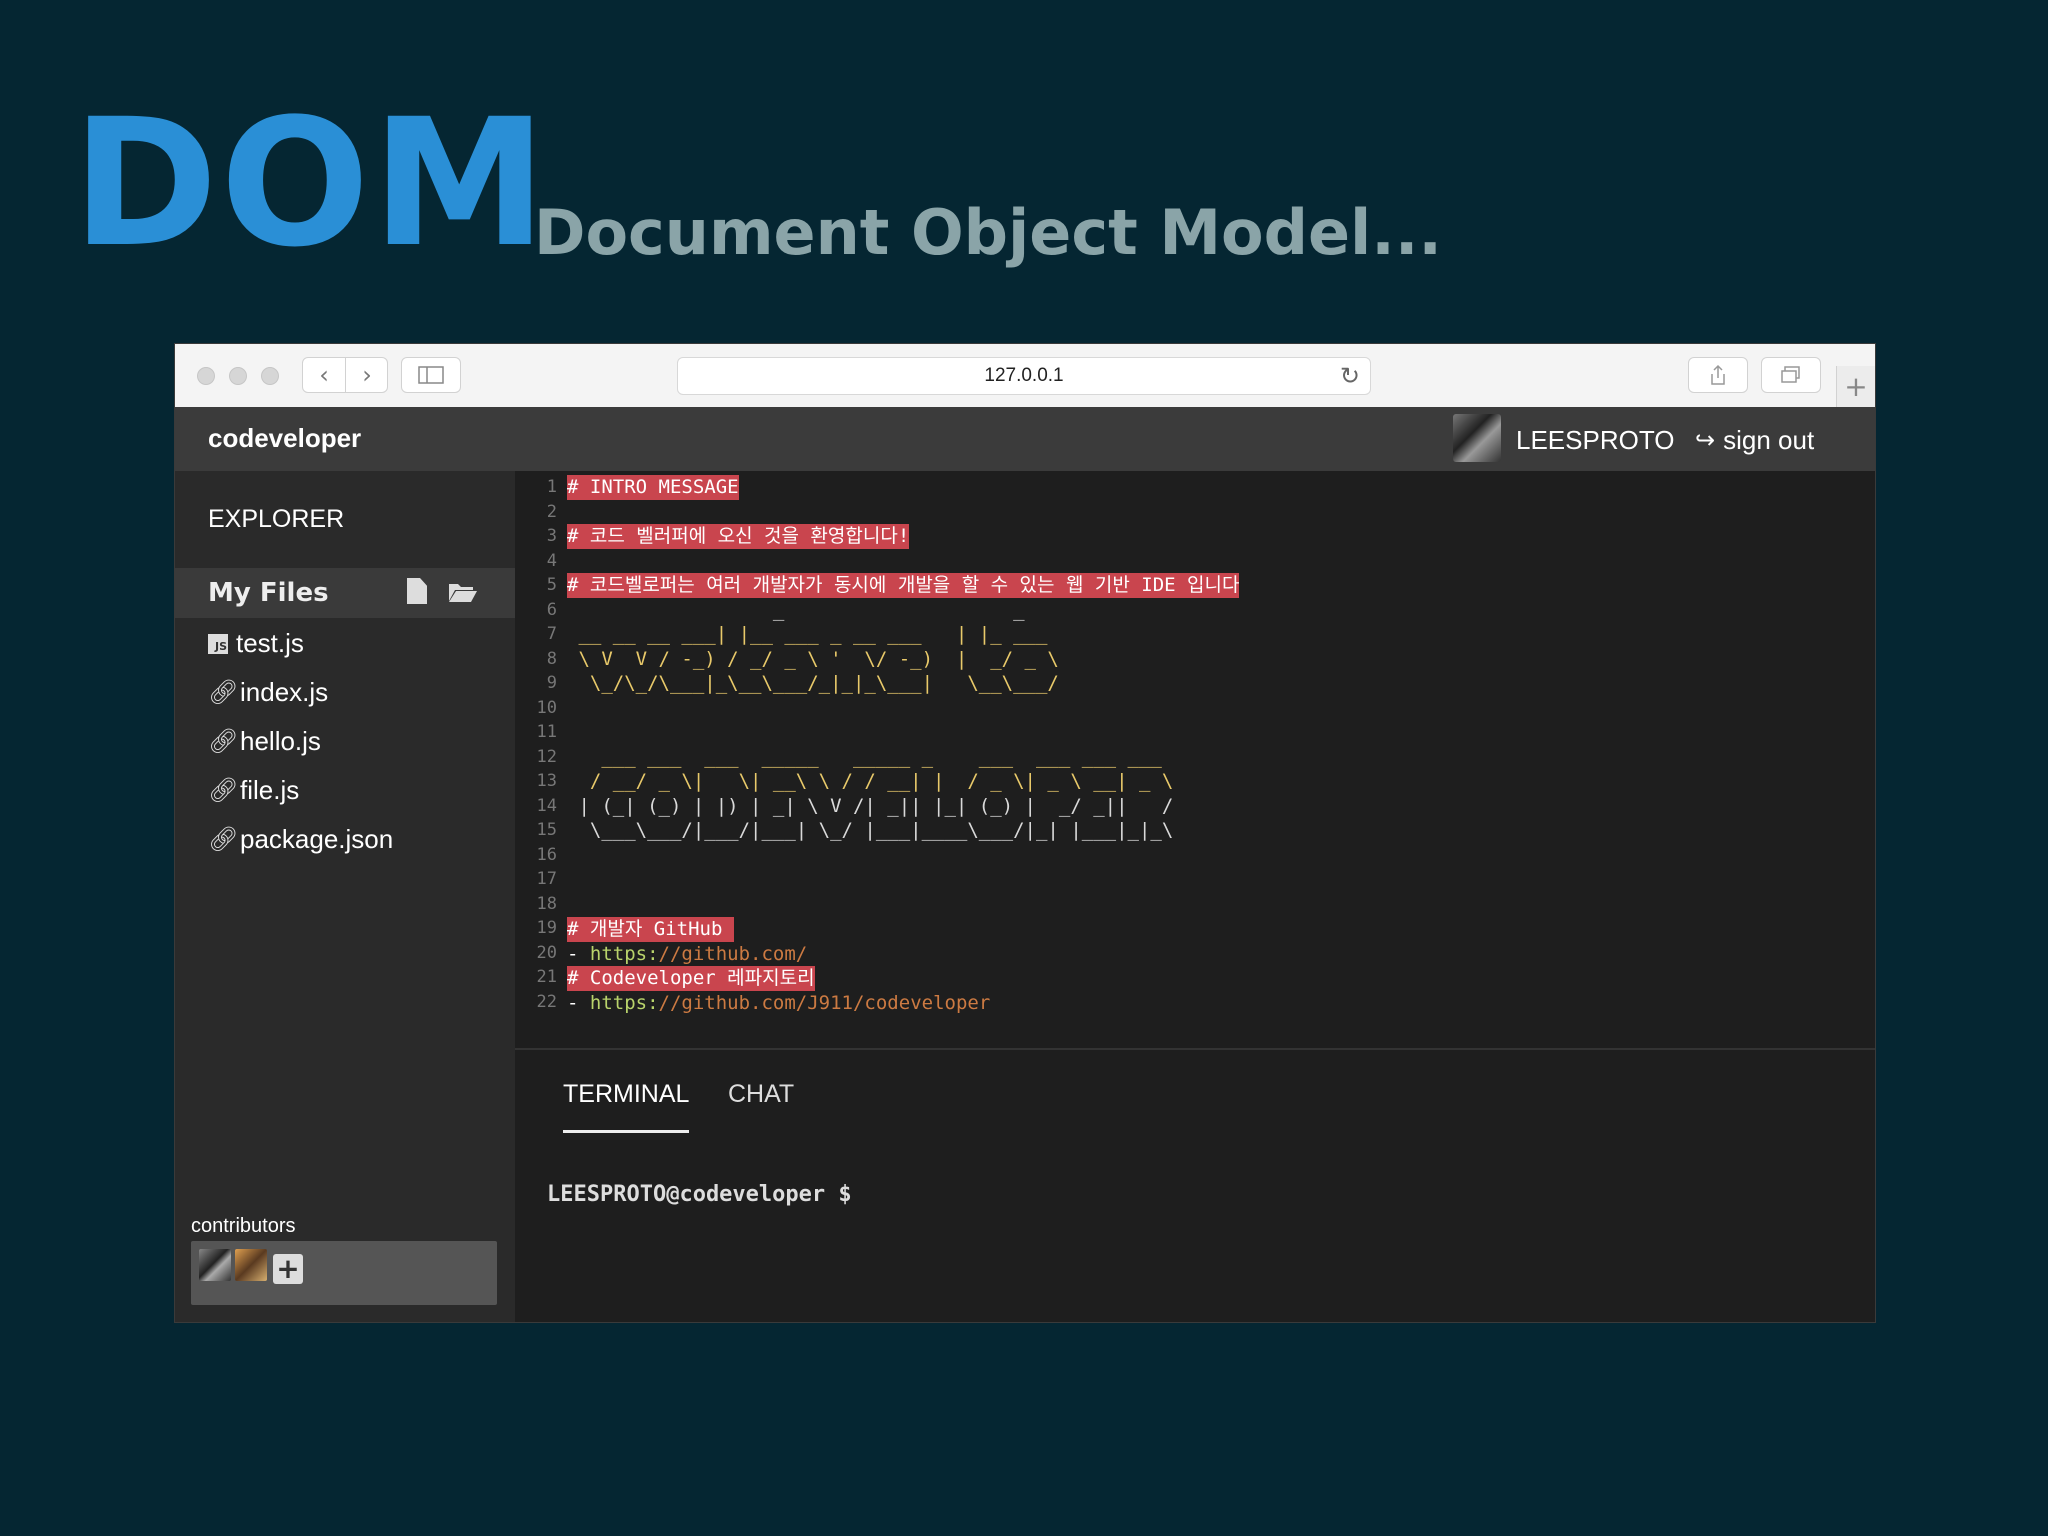 The image size is (2048, 1536). I want to click on file-name: test.js, so click(270, 643).